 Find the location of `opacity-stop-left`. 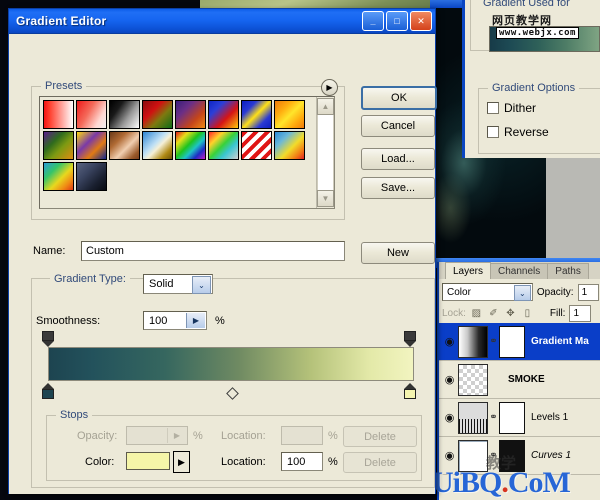

opacity-stop-left is located at coordinates (48, 339).